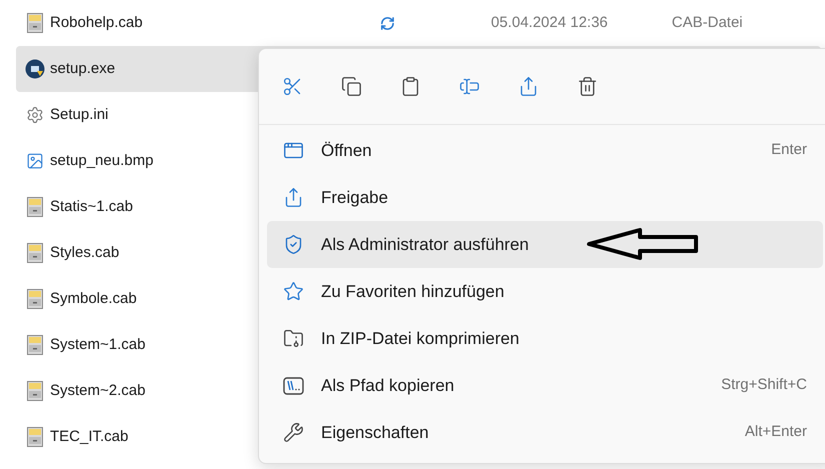  What do you see at coordinates (93, 298) in the screenshot?
I see `file-name: Symbole.cab` at bounding box center [93, 298].